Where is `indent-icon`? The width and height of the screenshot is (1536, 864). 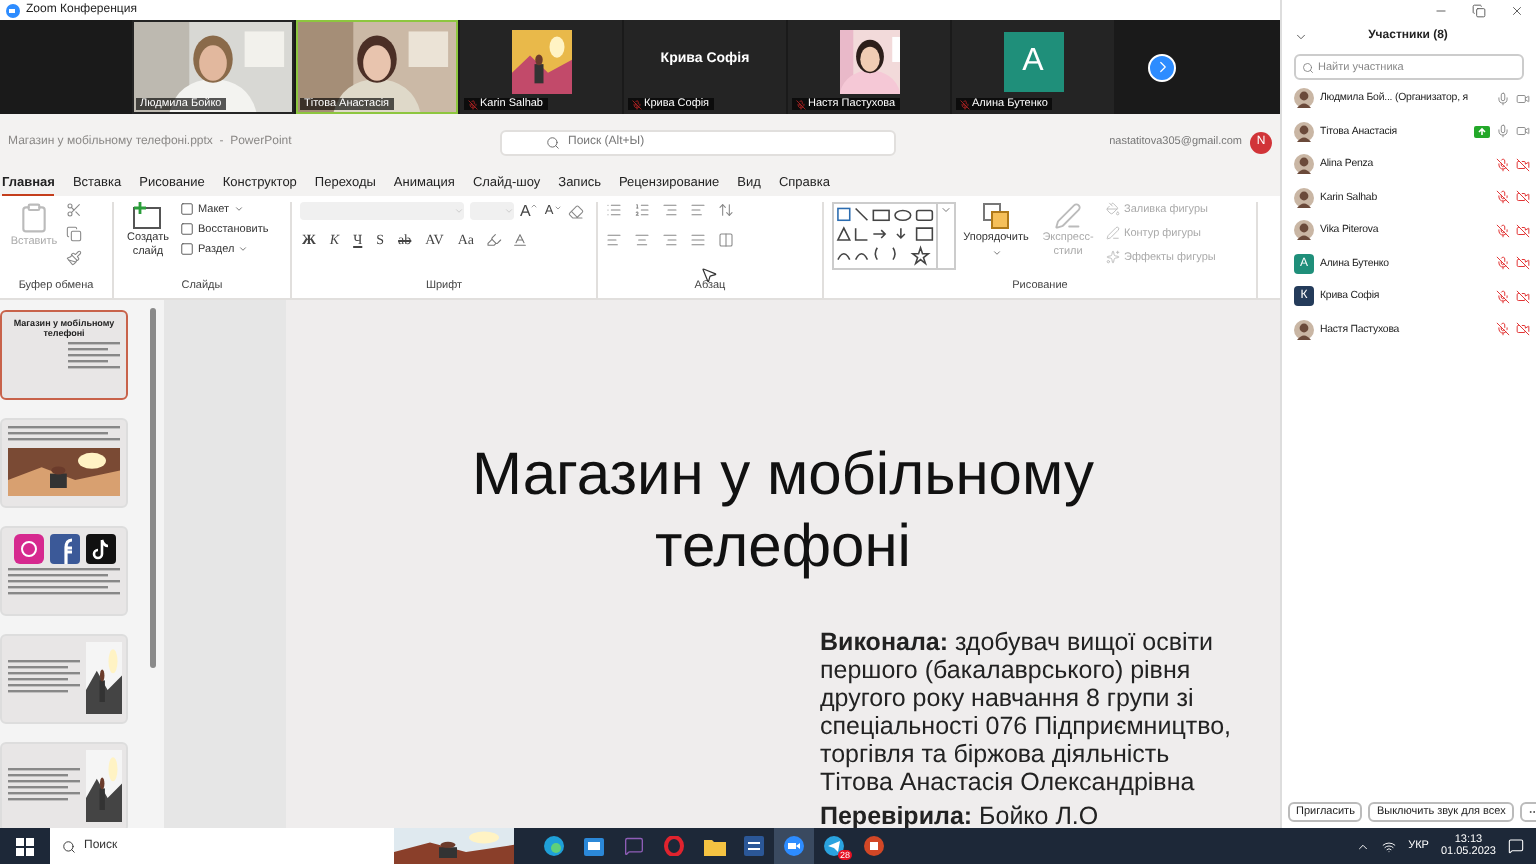
indent-icon is located at coordinates (670, 210).